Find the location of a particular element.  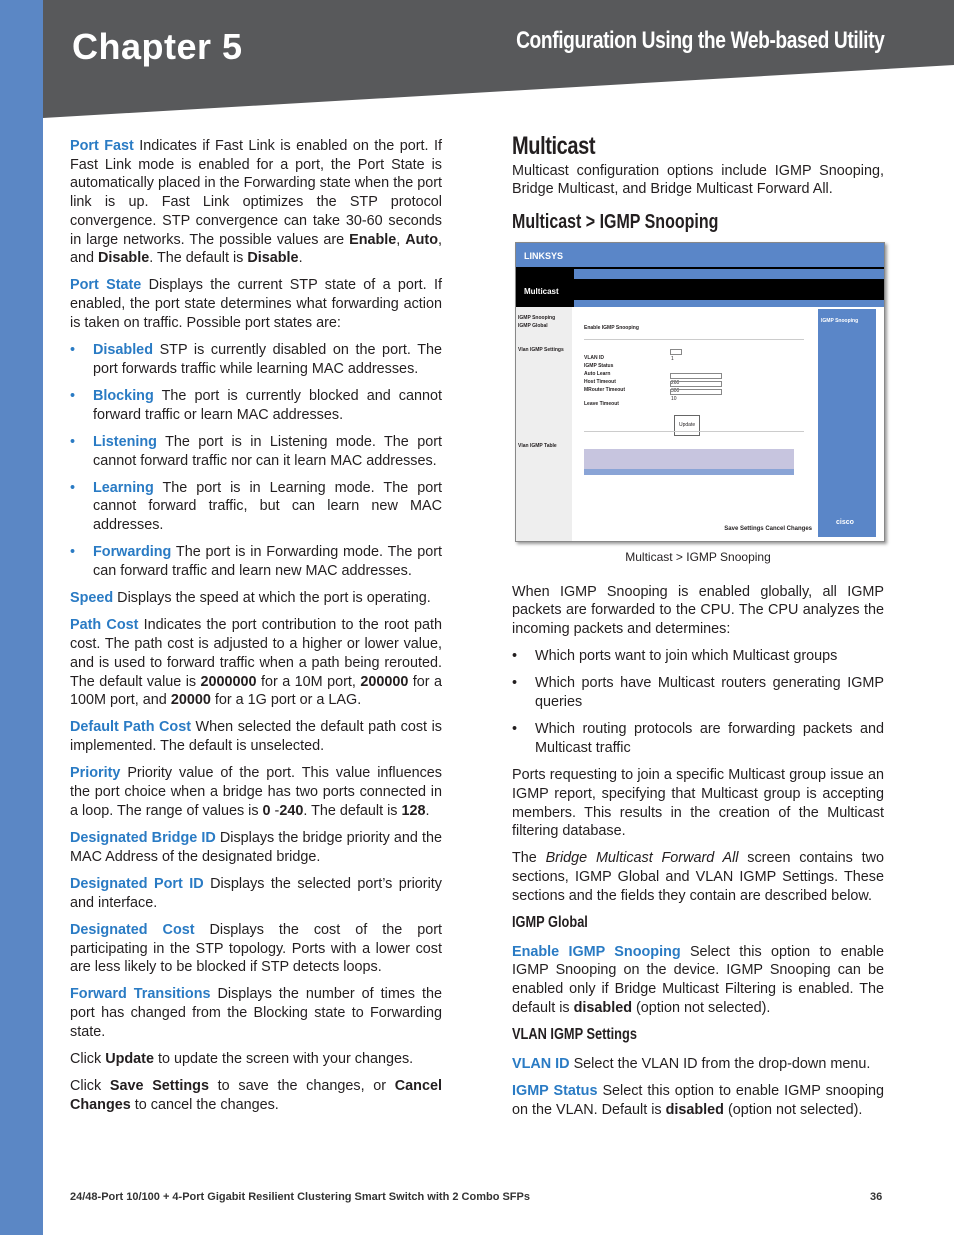

text-run: 240 is located at coordinates (291, 810).